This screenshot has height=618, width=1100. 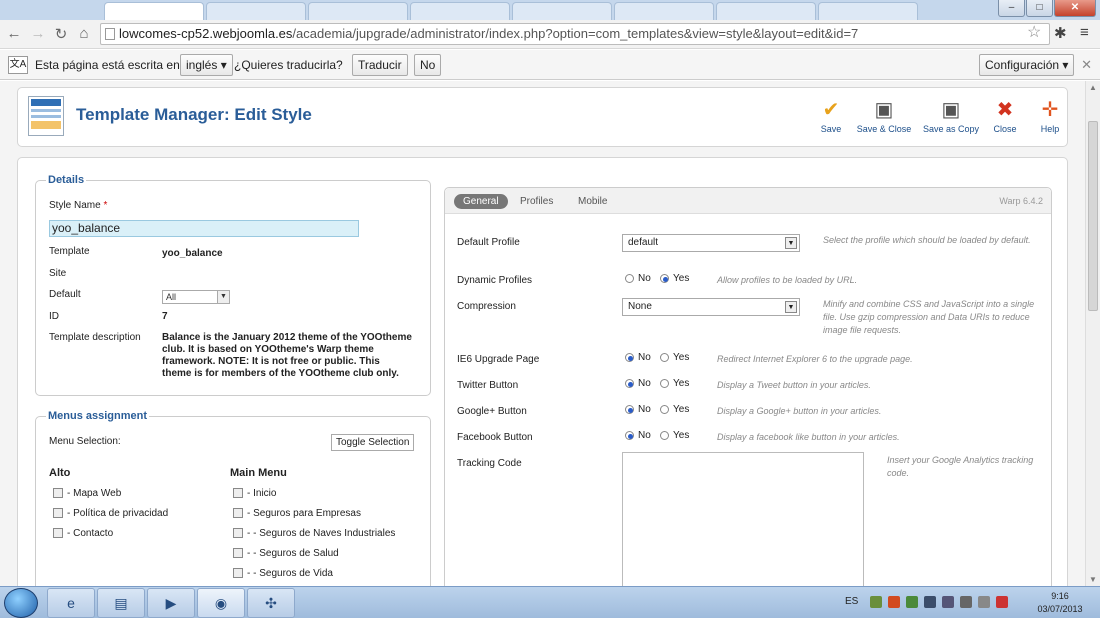 What do you see at coordinates (851, 601) in the screenshot?
I see `language-indicator: ES` at bounding box center [851, 601].